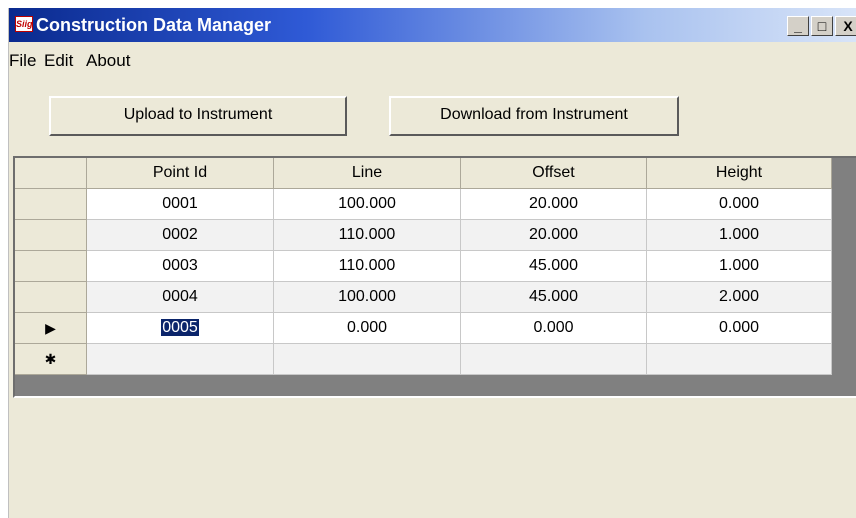  I want to click on cell-point-id: 0004, so click(180, 297).